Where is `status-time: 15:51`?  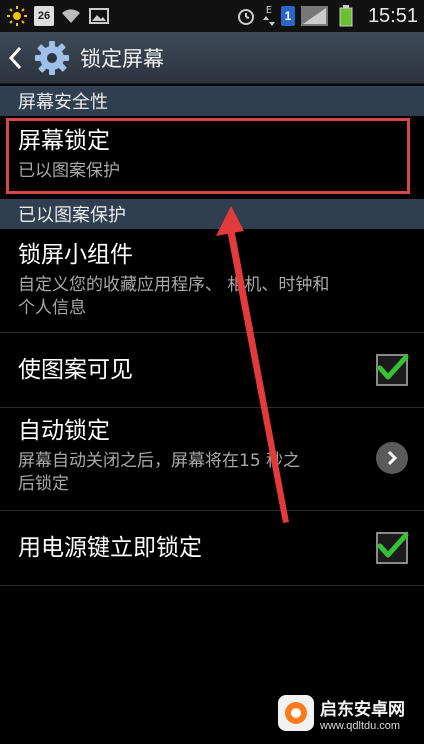 status-time: 15:51 is located at coordinates (392, 15).